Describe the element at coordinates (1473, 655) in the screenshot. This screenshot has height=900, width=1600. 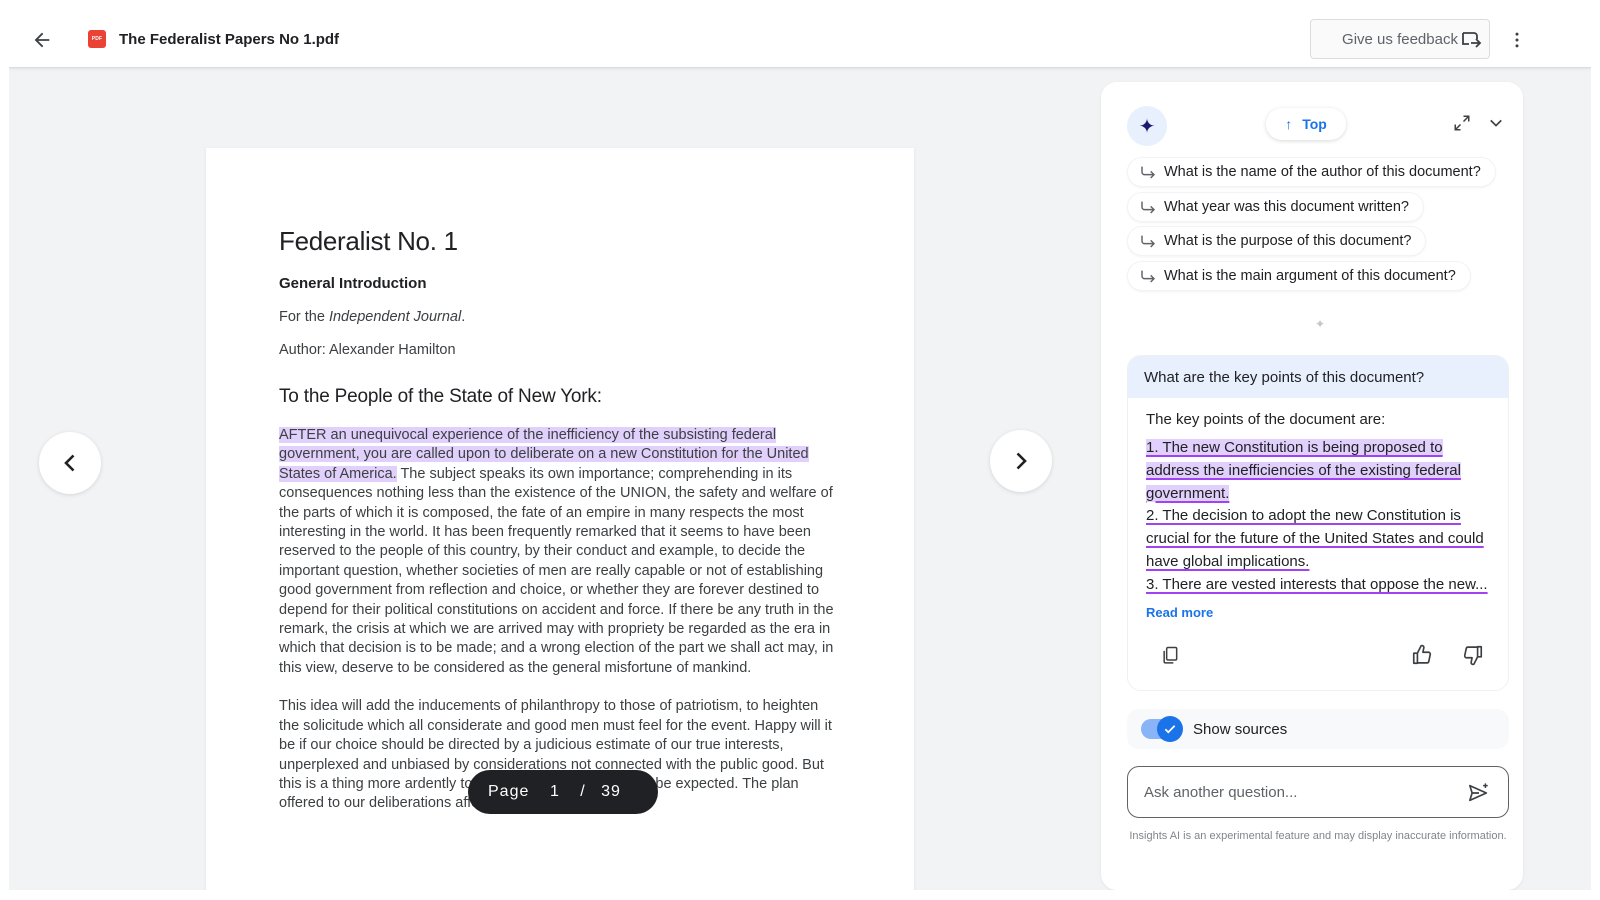
I see `thumbs-down-icon` at that location.